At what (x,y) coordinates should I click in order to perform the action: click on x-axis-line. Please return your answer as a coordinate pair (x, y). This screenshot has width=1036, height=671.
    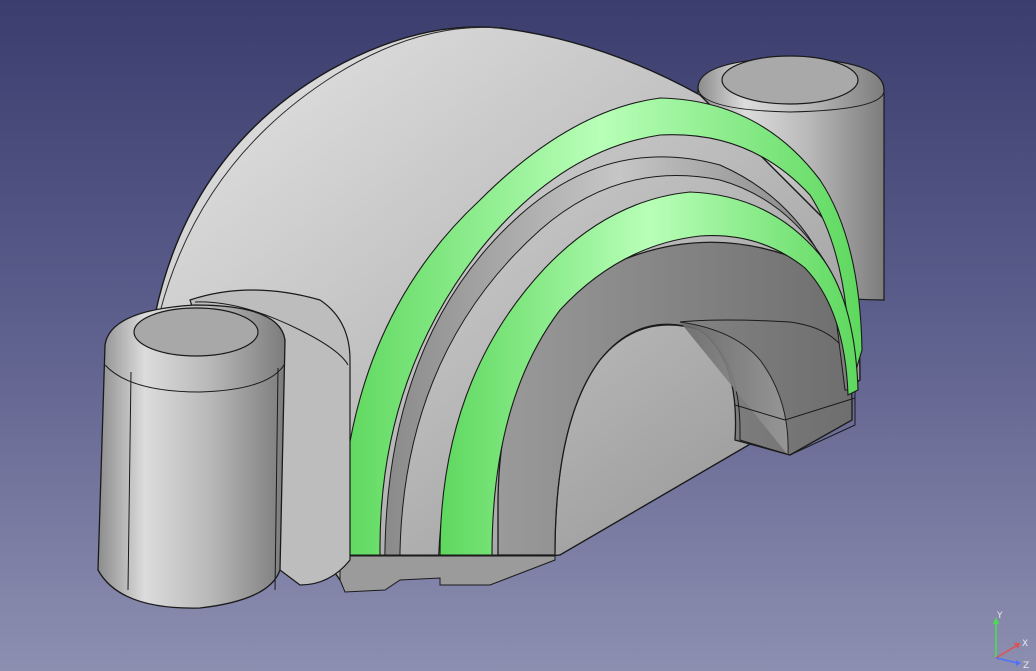
    Looking at the image, I should click on (1006, 652).